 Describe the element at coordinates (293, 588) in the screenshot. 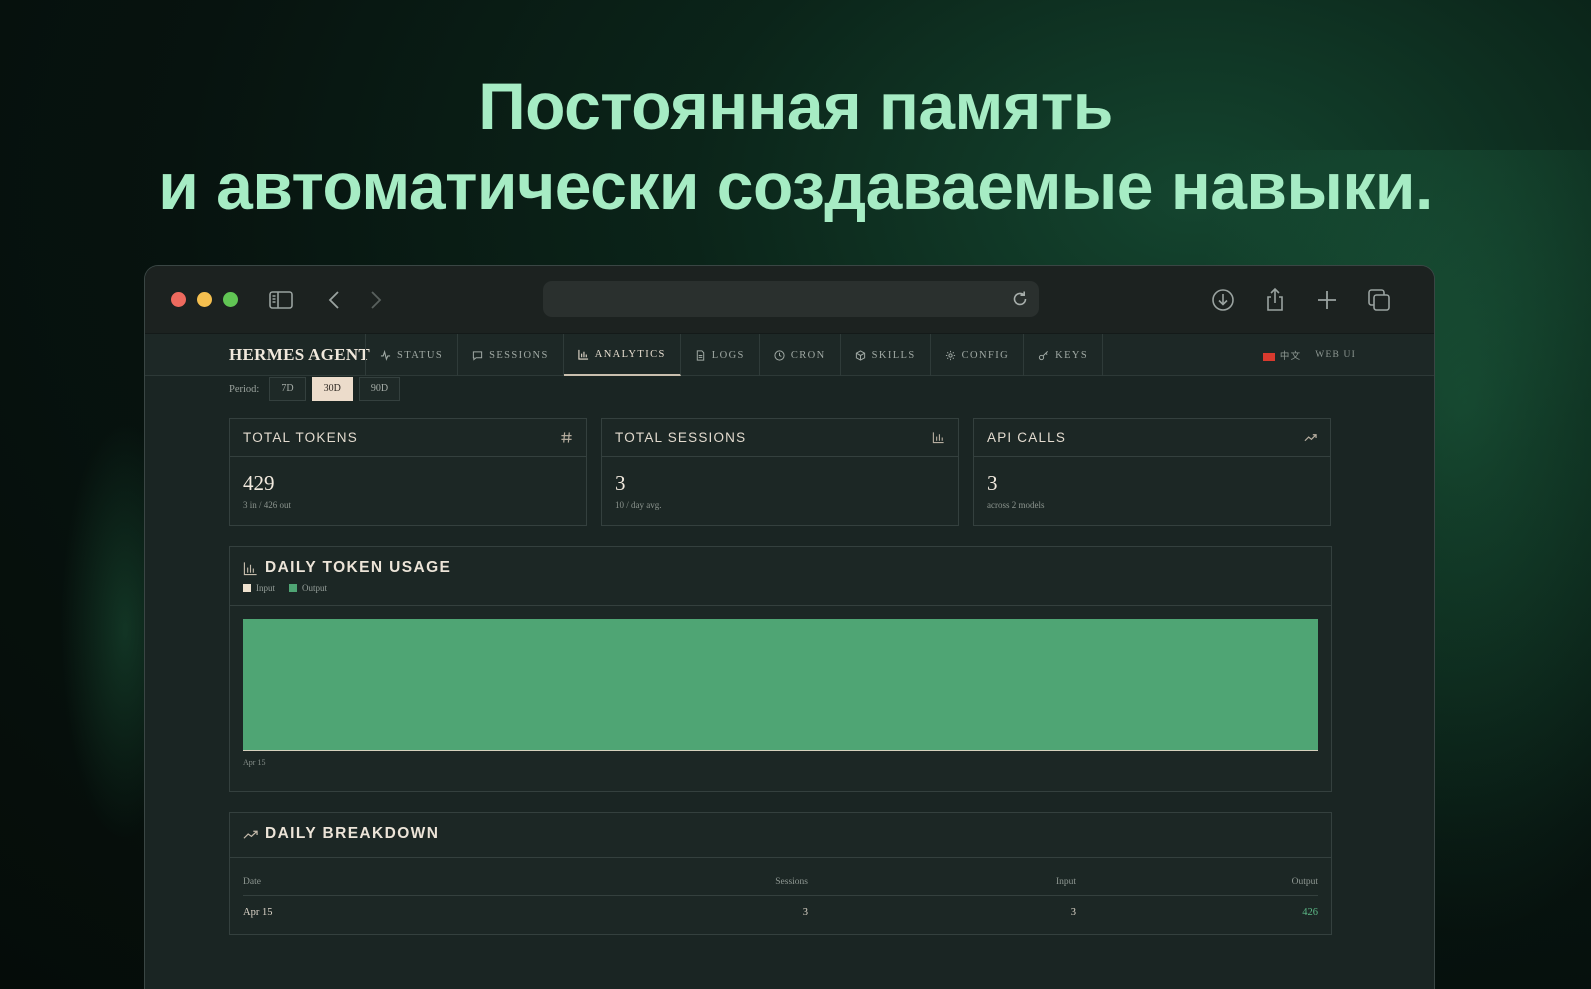

I see `legend-output-swatch` at that location.